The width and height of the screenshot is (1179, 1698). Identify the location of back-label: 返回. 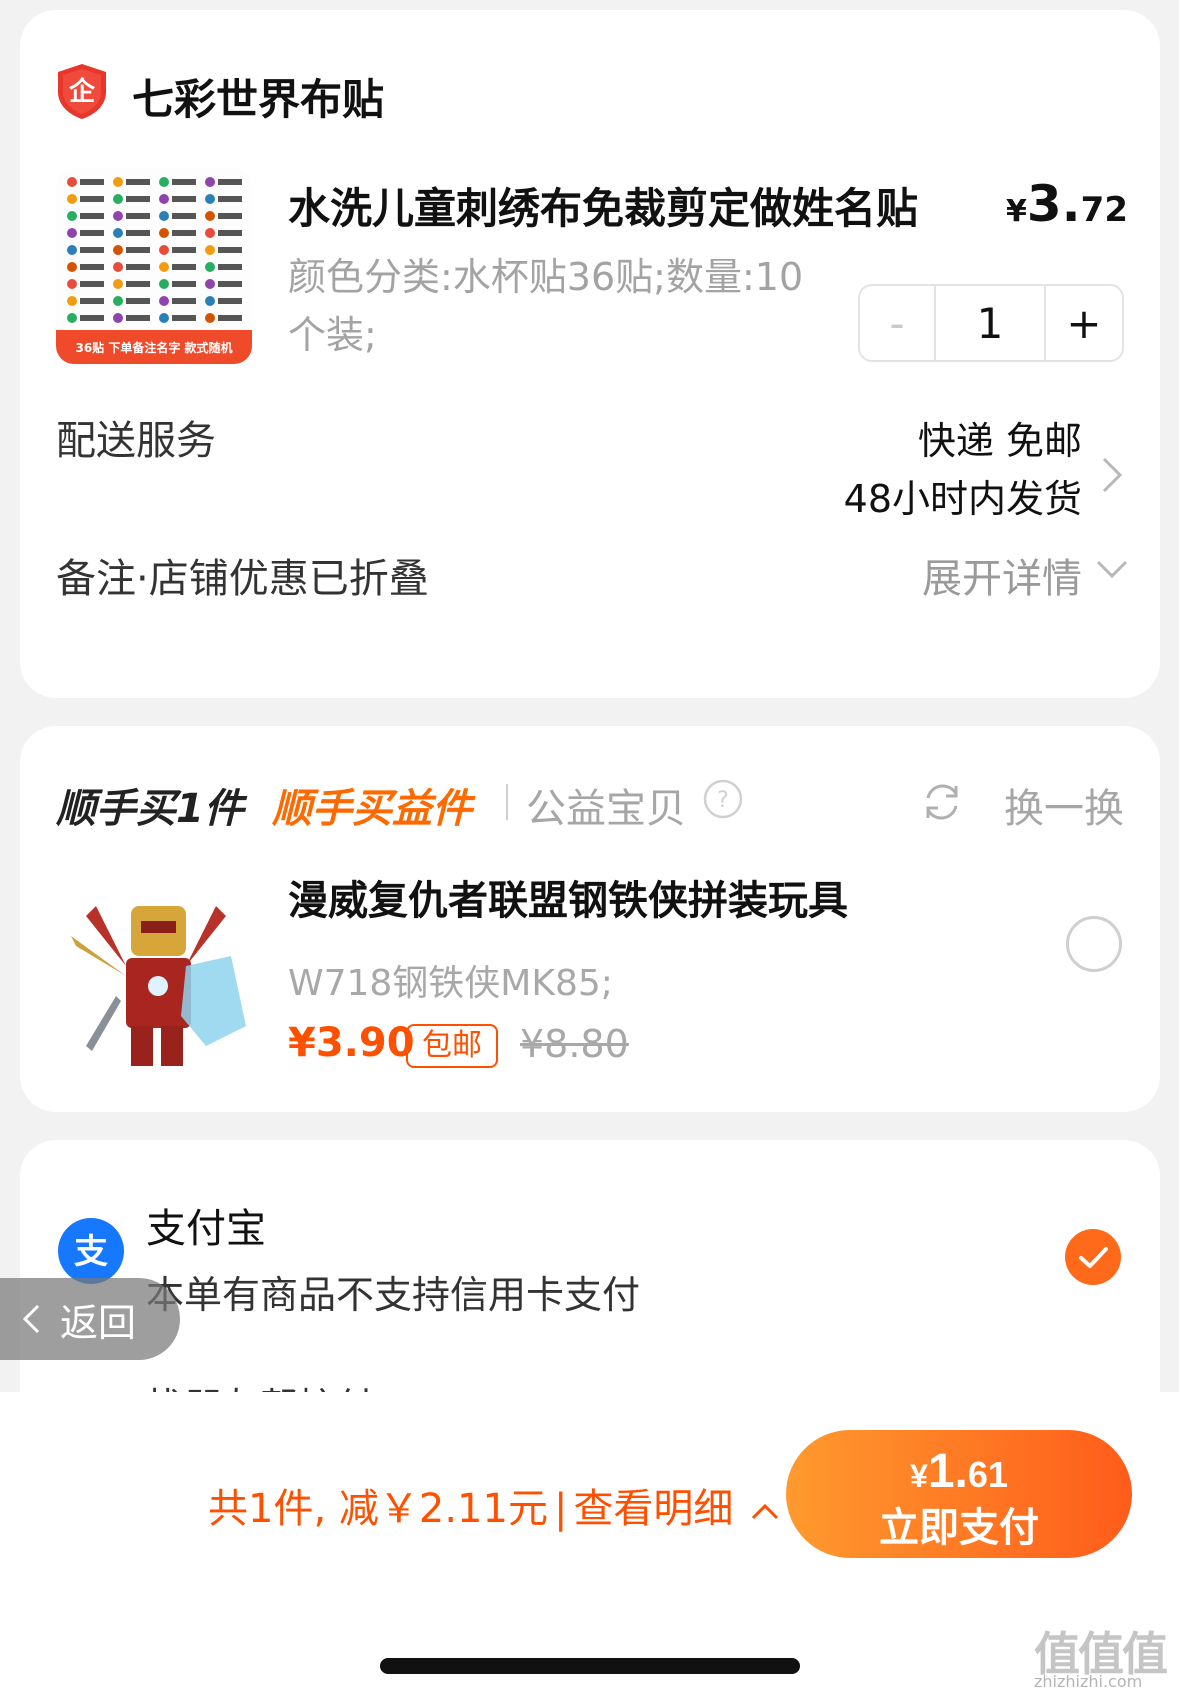
(98, 1322).